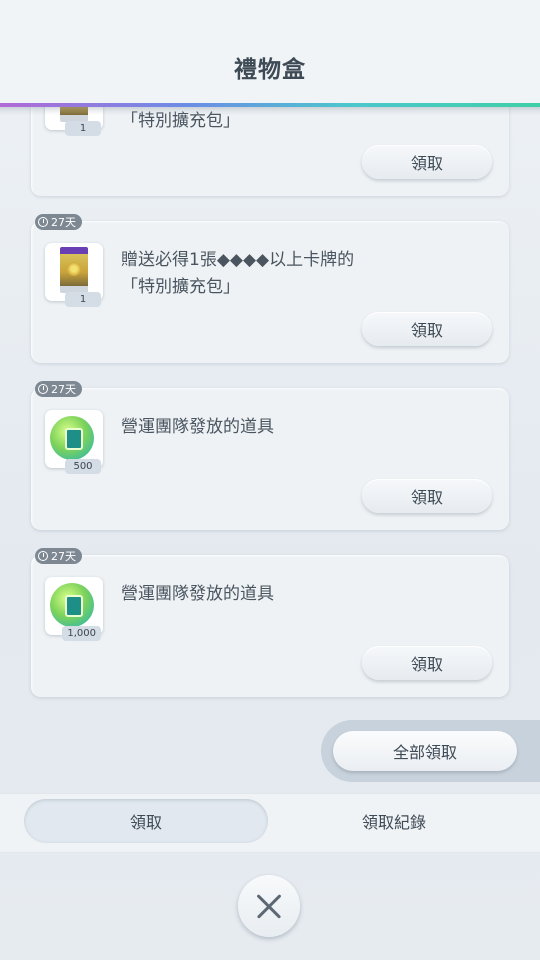 This screenshot has height=960, width=540. Describe the element at coordinates (238, 260) in the screenshot. I see `gift-description-line: 贈送必得1張◆◆◆◆以上卡牌的` at that location.